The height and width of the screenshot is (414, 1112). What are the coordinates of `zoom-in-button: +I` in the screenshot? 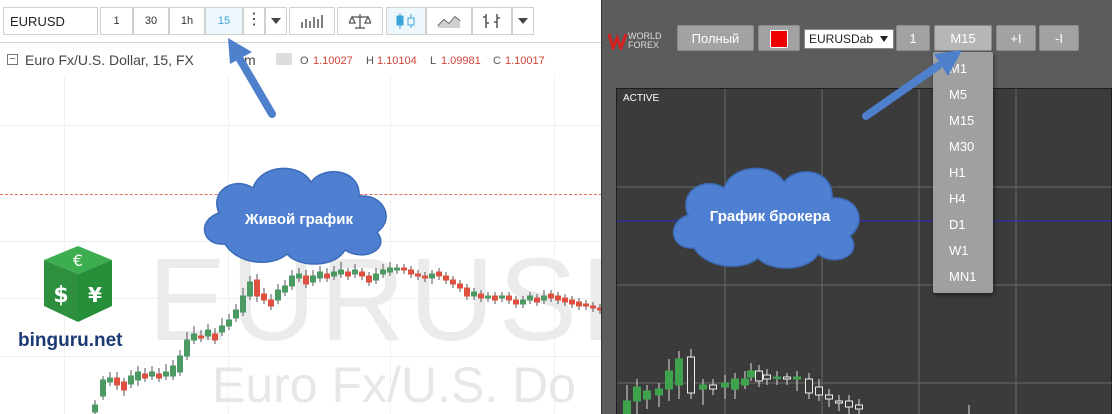 It's located at (1016, 38).